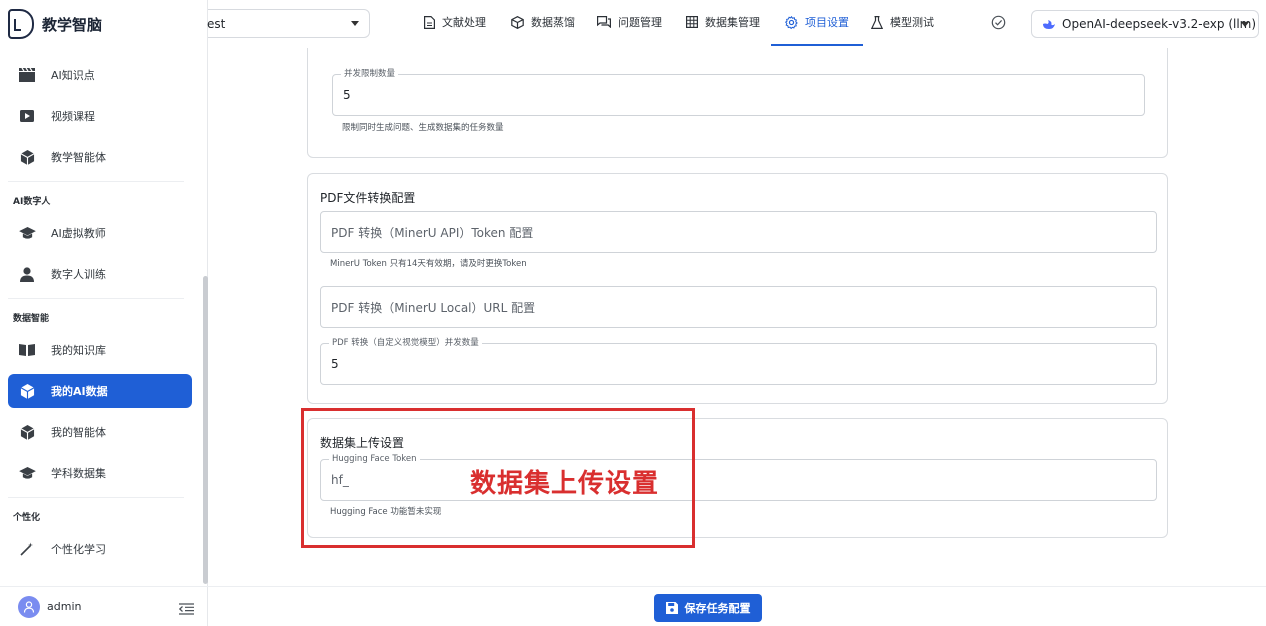 This screenshot has height=626, width=1266. I want to click on project-select: est, so click(288, 23).